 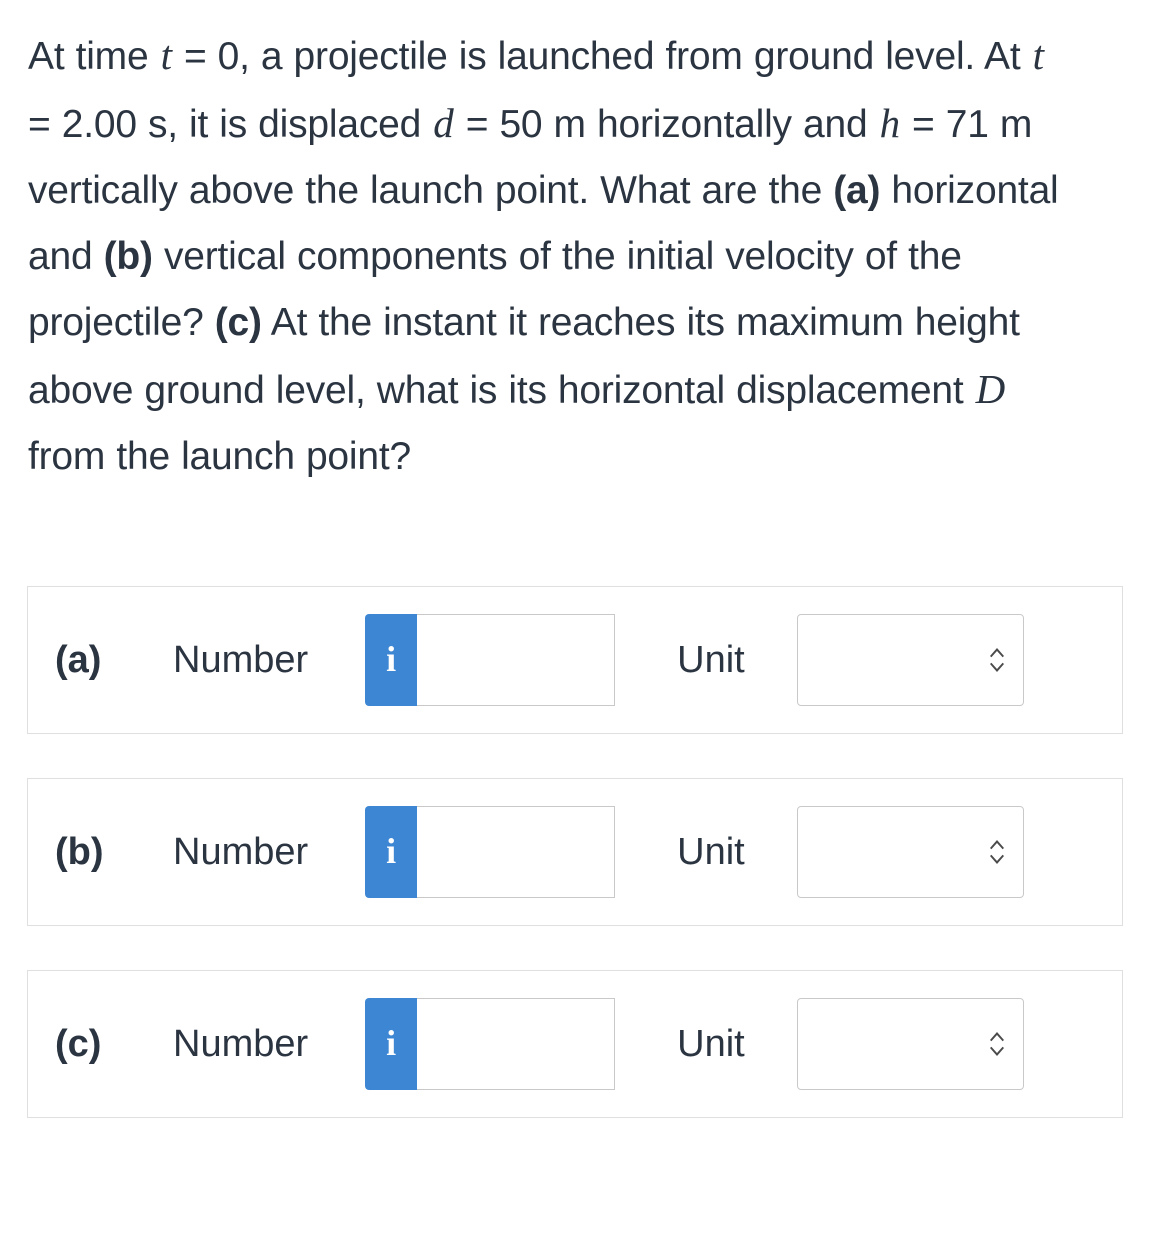 I want to click on answer-row-a: (a) Number i Unit, so click(x=575, y=660).